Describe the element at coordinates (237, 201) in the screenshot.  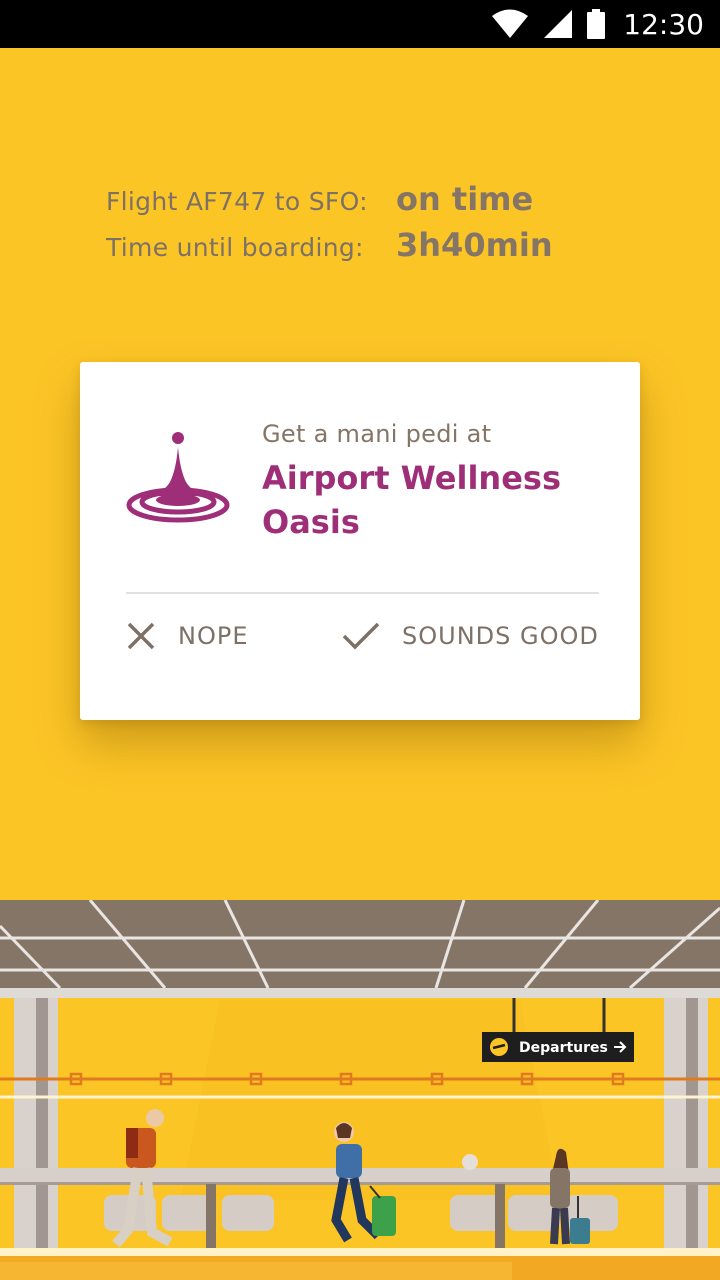
I see `flight-label: Flight AF747 to SFO:` at that location.